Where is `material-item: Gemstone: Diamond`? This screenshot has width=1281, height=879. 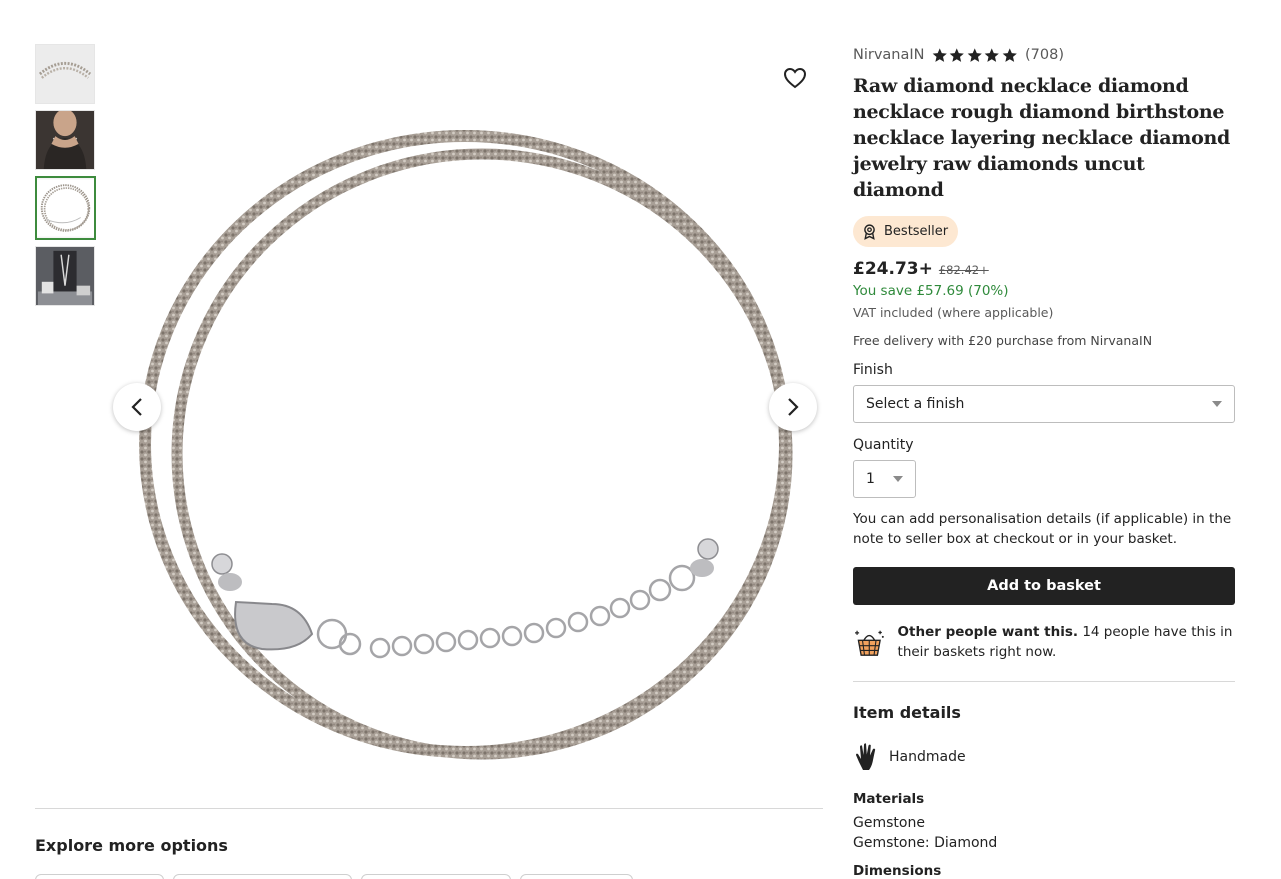
material-item: Gemstone: Diamond is located at coordinates (925, 843).